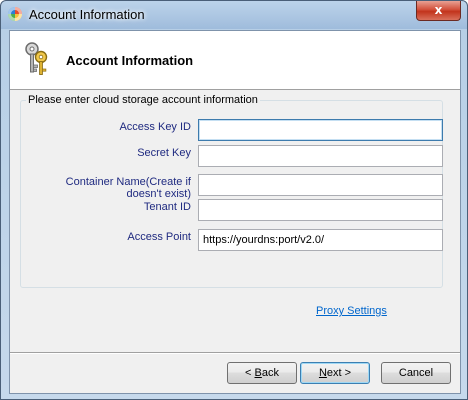 The image size is (468, 400). What do you see at coordinates (320, 185) in the screenshot?
I see `container-name-input` at bounding box center [320, 185].